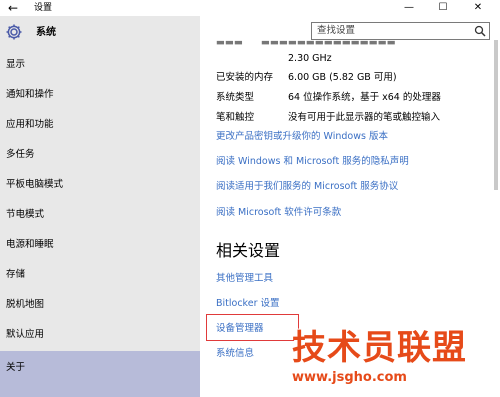 Image resolution: width=500 pixels, height=397 pixels. What do you see at coordinates (25, 214) in the screenshot?
I see `sidebar-item-label: 节电模式` at bounding box center [25, 214].